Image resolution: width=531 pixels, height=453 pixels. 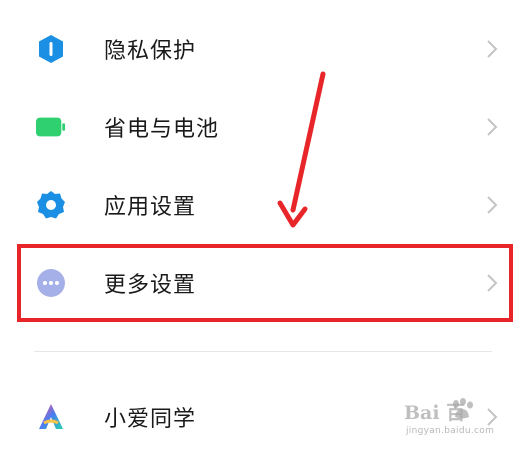 What do you see at coordinates (51, 127) in the screenshot?
I see `battery-icon` at bounding box center [51, 127].